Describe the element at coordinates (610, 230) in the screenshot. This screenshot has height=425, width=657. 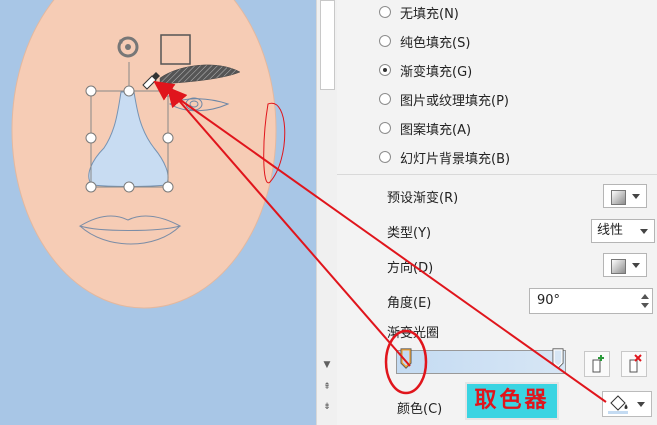
I see `gradient-type-value: 线性` at that location.